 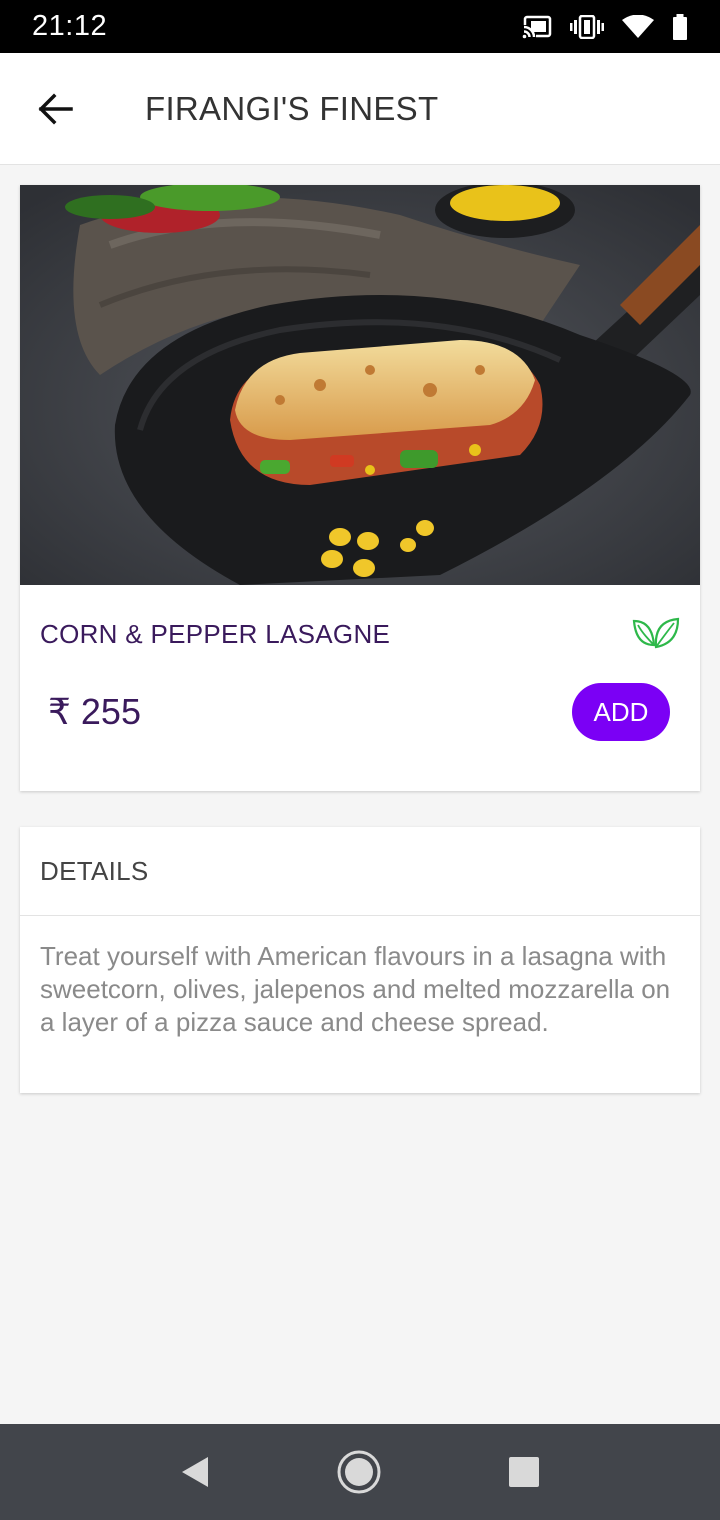 What do you see at coordinates (621, 712) in the screenshot?
I see `add-button: ADD` at bounding box center [621, 712].